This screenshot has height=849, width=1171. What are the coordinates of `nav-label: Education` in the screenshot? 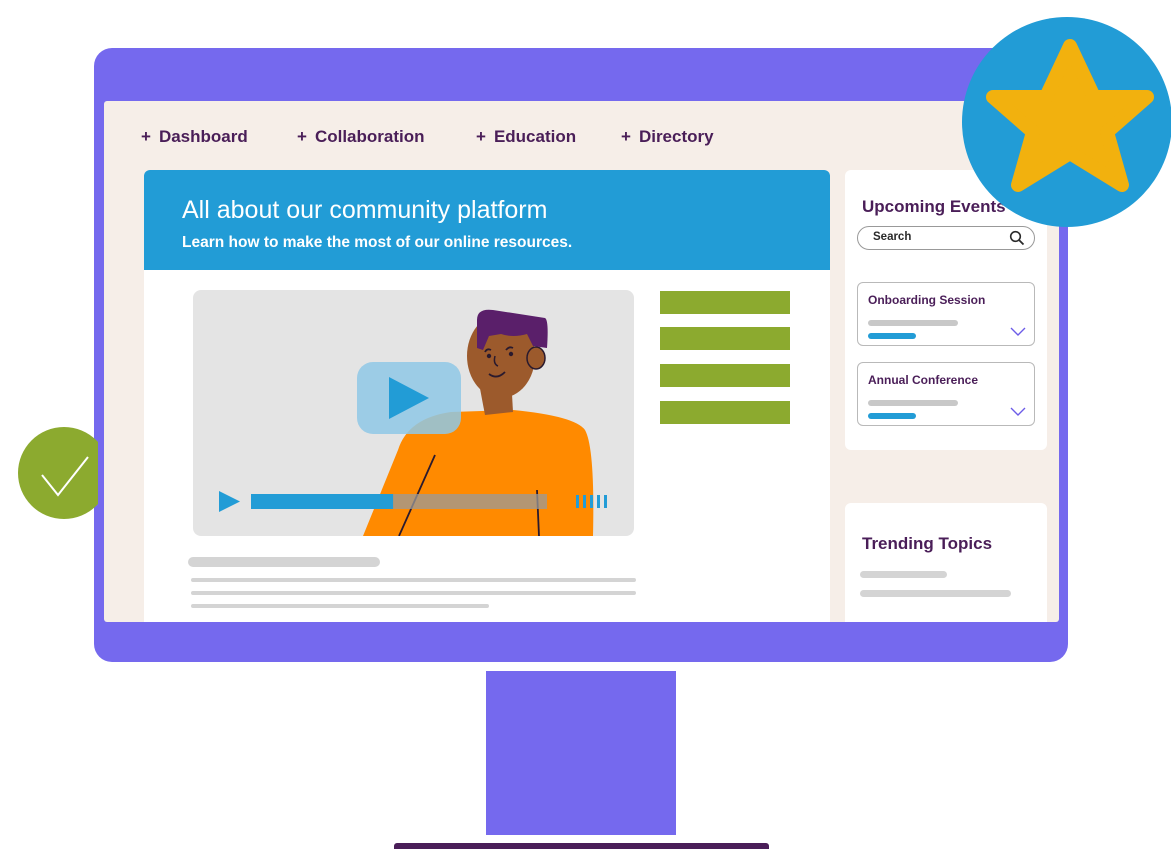 It's located at (535, 136).